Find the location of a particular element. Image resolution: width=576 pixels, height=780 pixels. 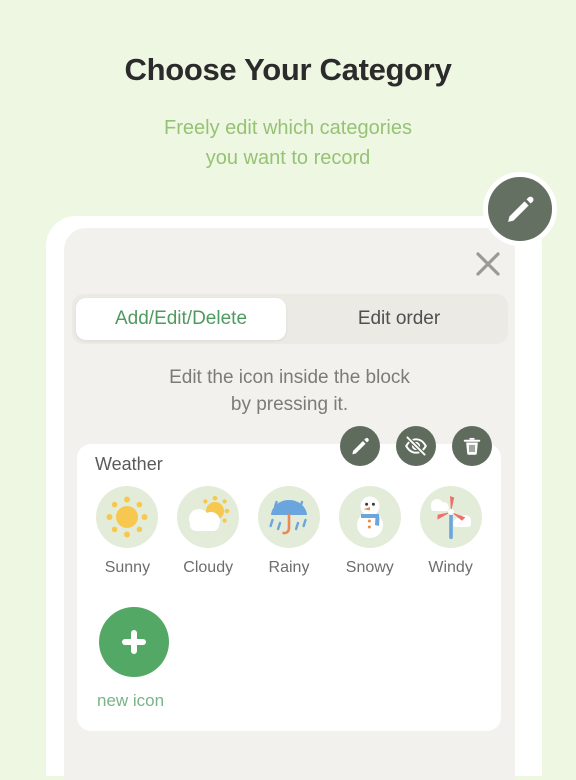

delete-action-button is located at coordinates (472, 446).